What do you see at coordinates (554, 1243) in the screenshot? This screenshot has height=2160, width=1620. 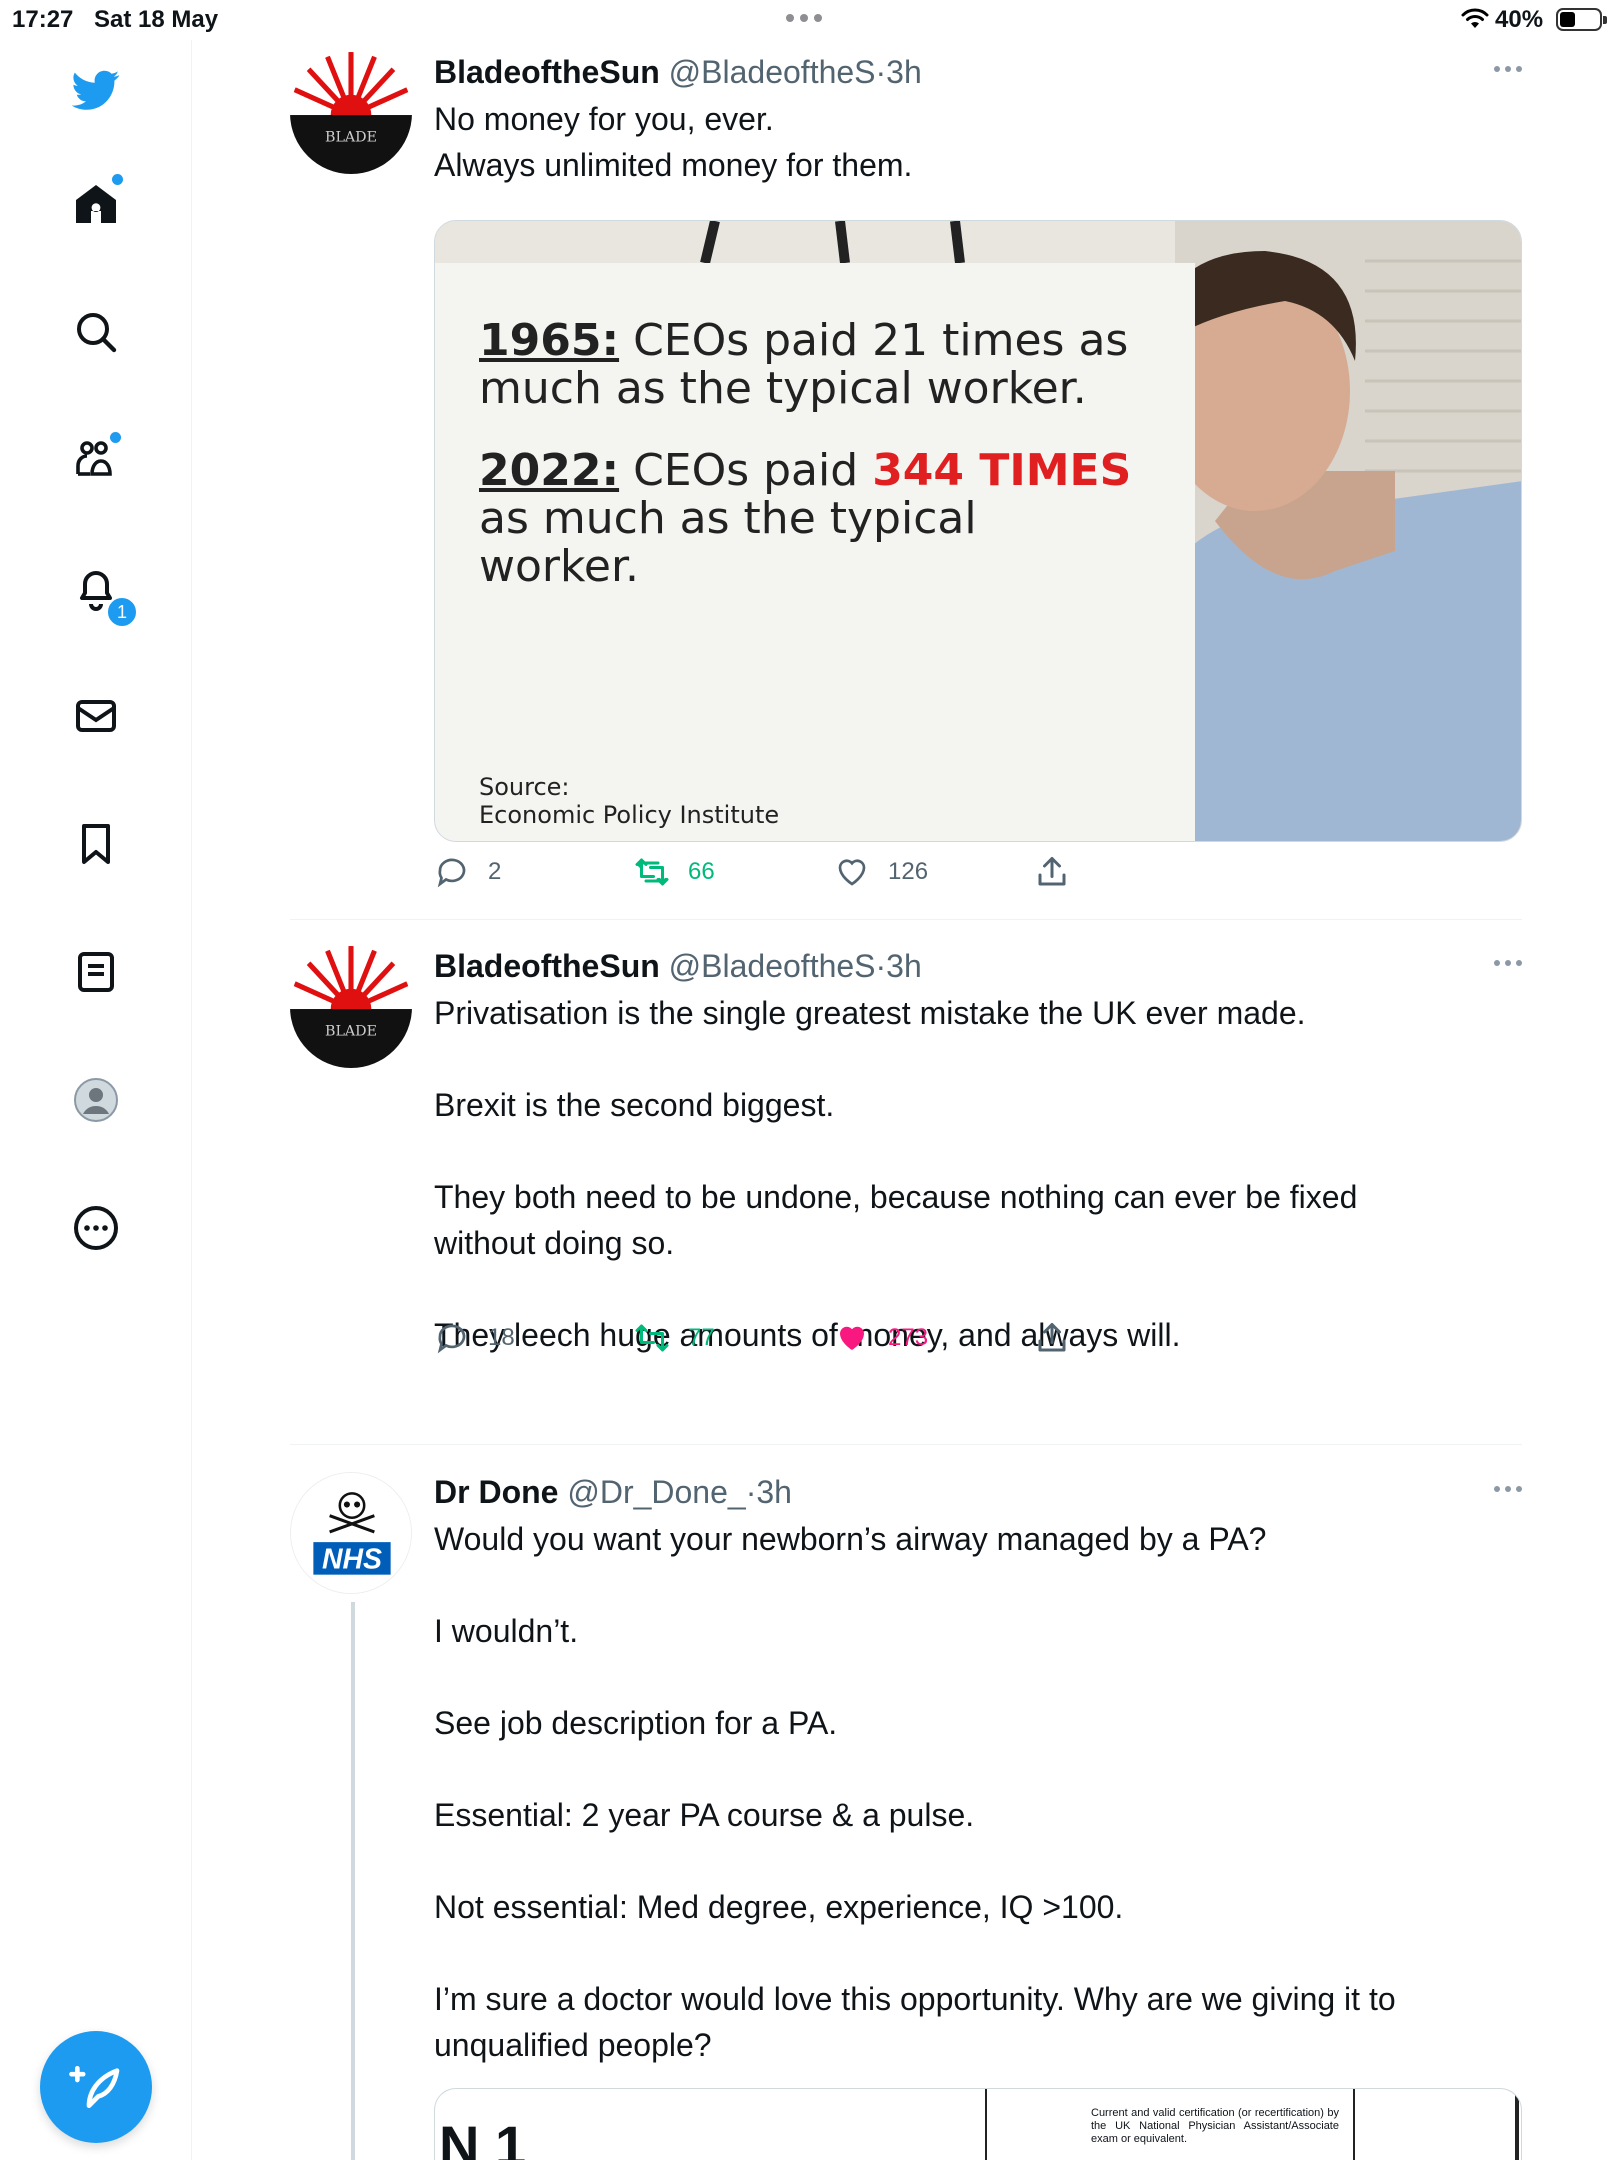 I see `tweet-text-line: without doing so.` at bounding box center [554, 1243].